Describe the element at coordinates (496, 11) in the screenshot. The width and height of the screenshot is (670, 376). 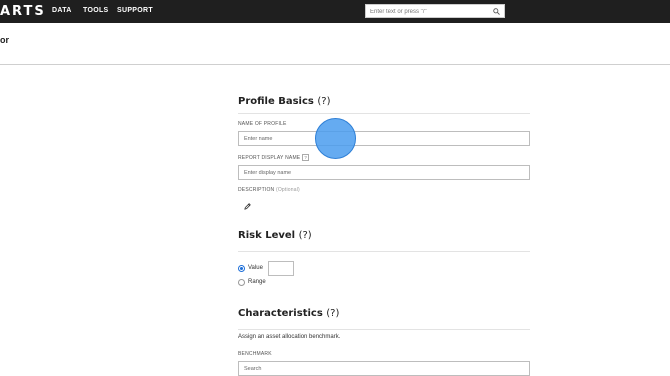
I see `search-icon` at that location.